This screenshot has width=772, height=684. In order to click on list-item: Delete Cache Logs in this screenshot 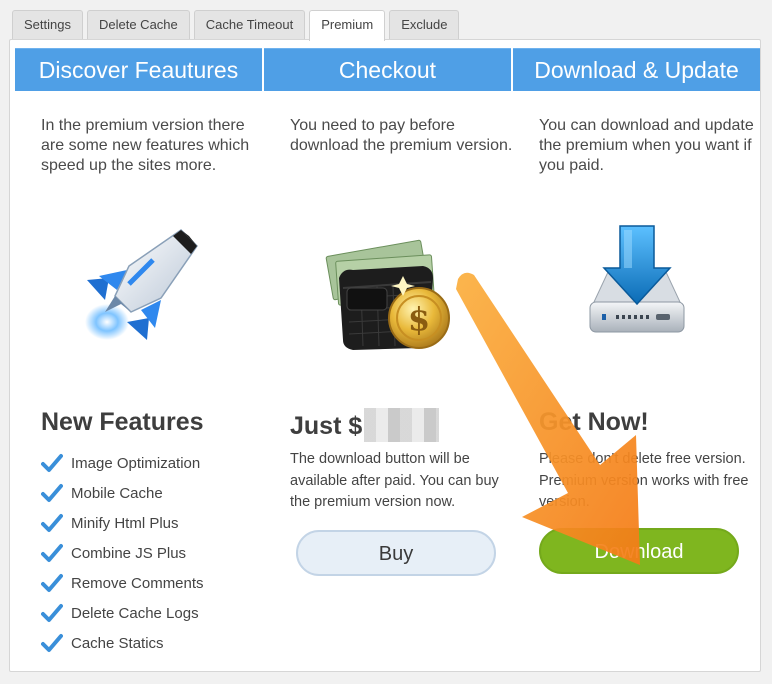, I will do `click(122, 613)`.